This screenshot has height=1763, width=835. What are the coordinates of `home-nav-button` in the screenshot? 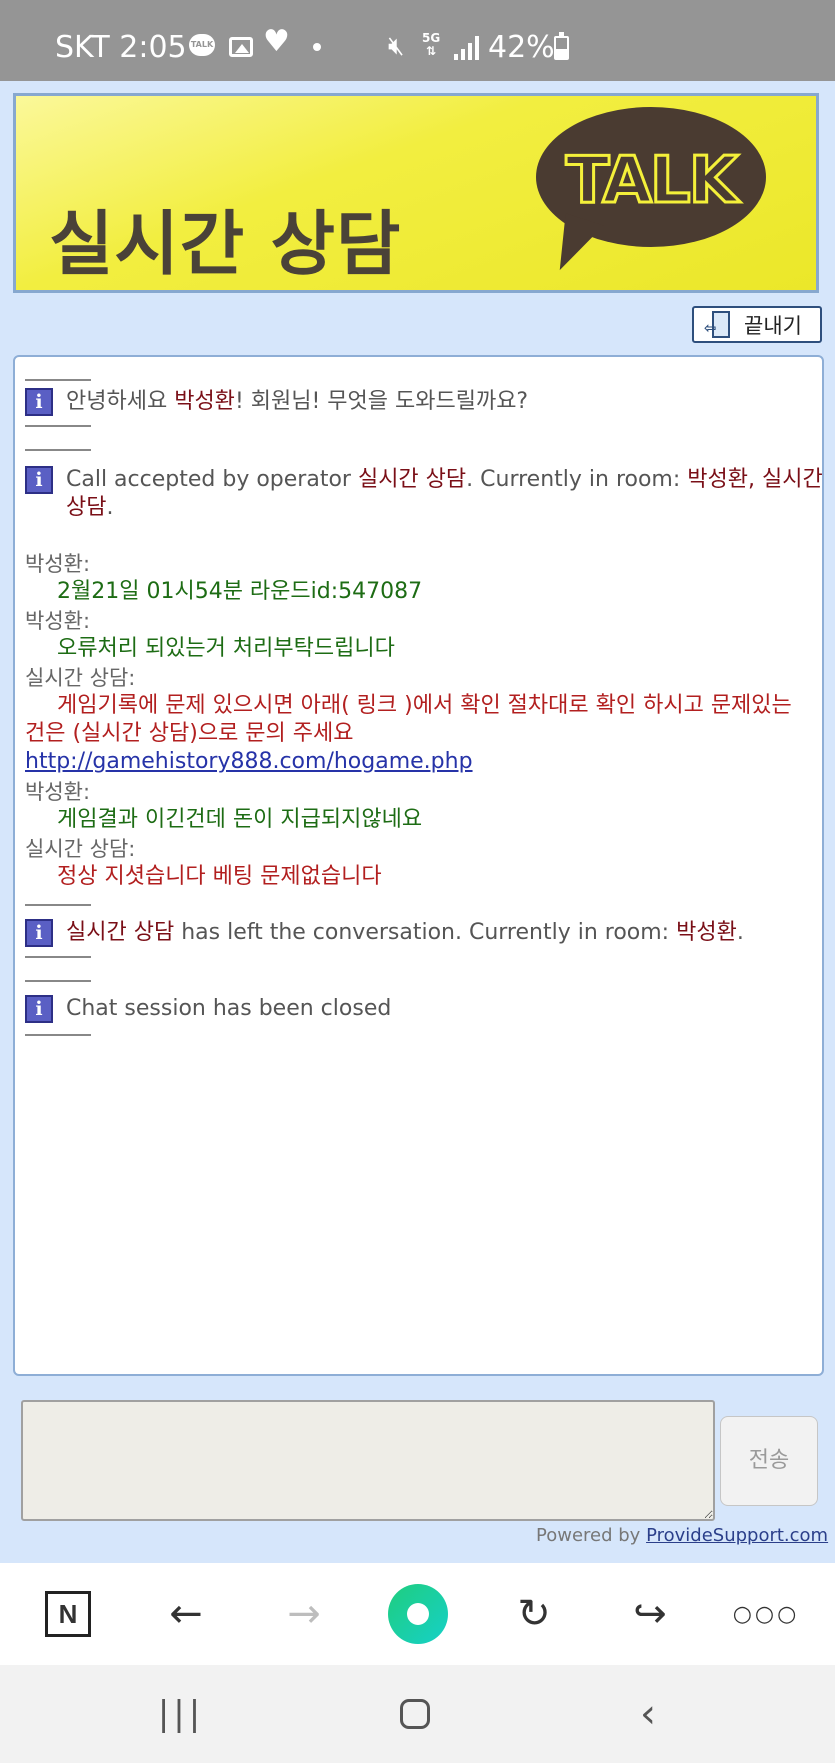 It's located at (415, 1714).